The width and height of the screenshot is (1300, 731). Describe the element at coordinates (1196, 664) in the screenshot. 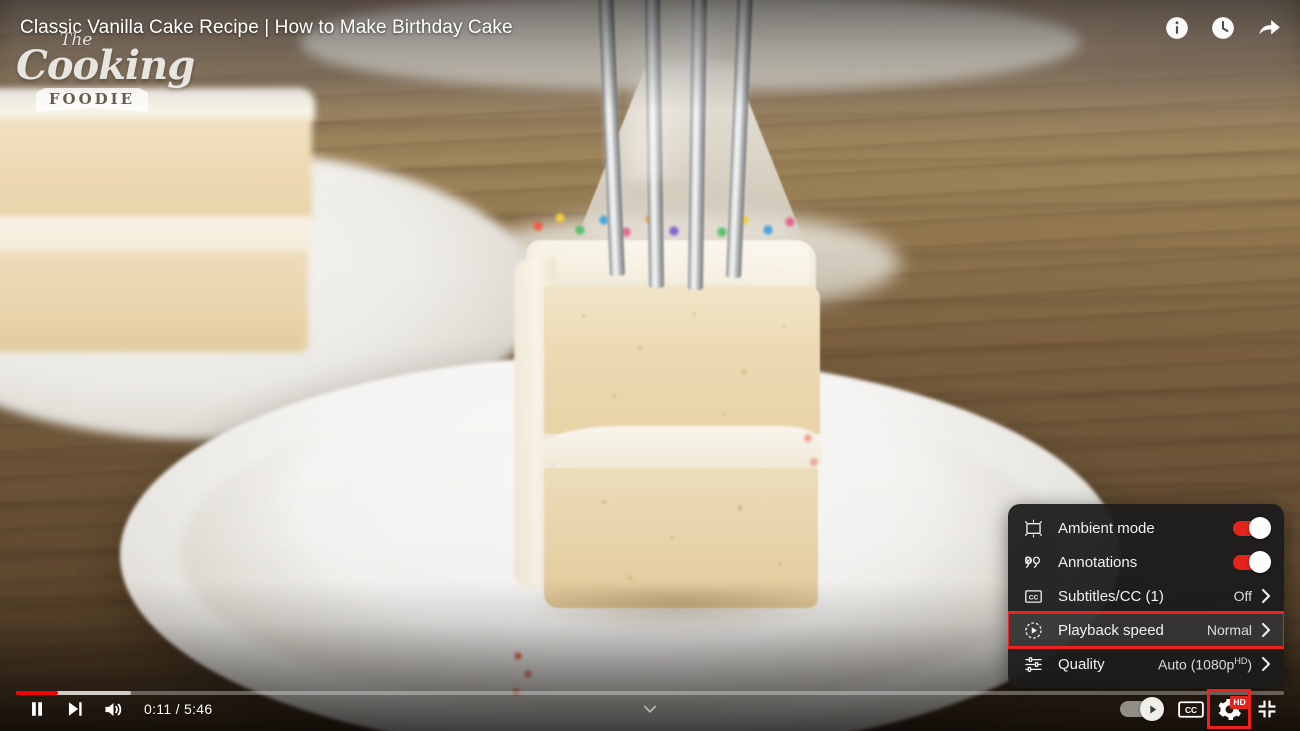

I see `quality-value-main: Auto (1080p` at that location.